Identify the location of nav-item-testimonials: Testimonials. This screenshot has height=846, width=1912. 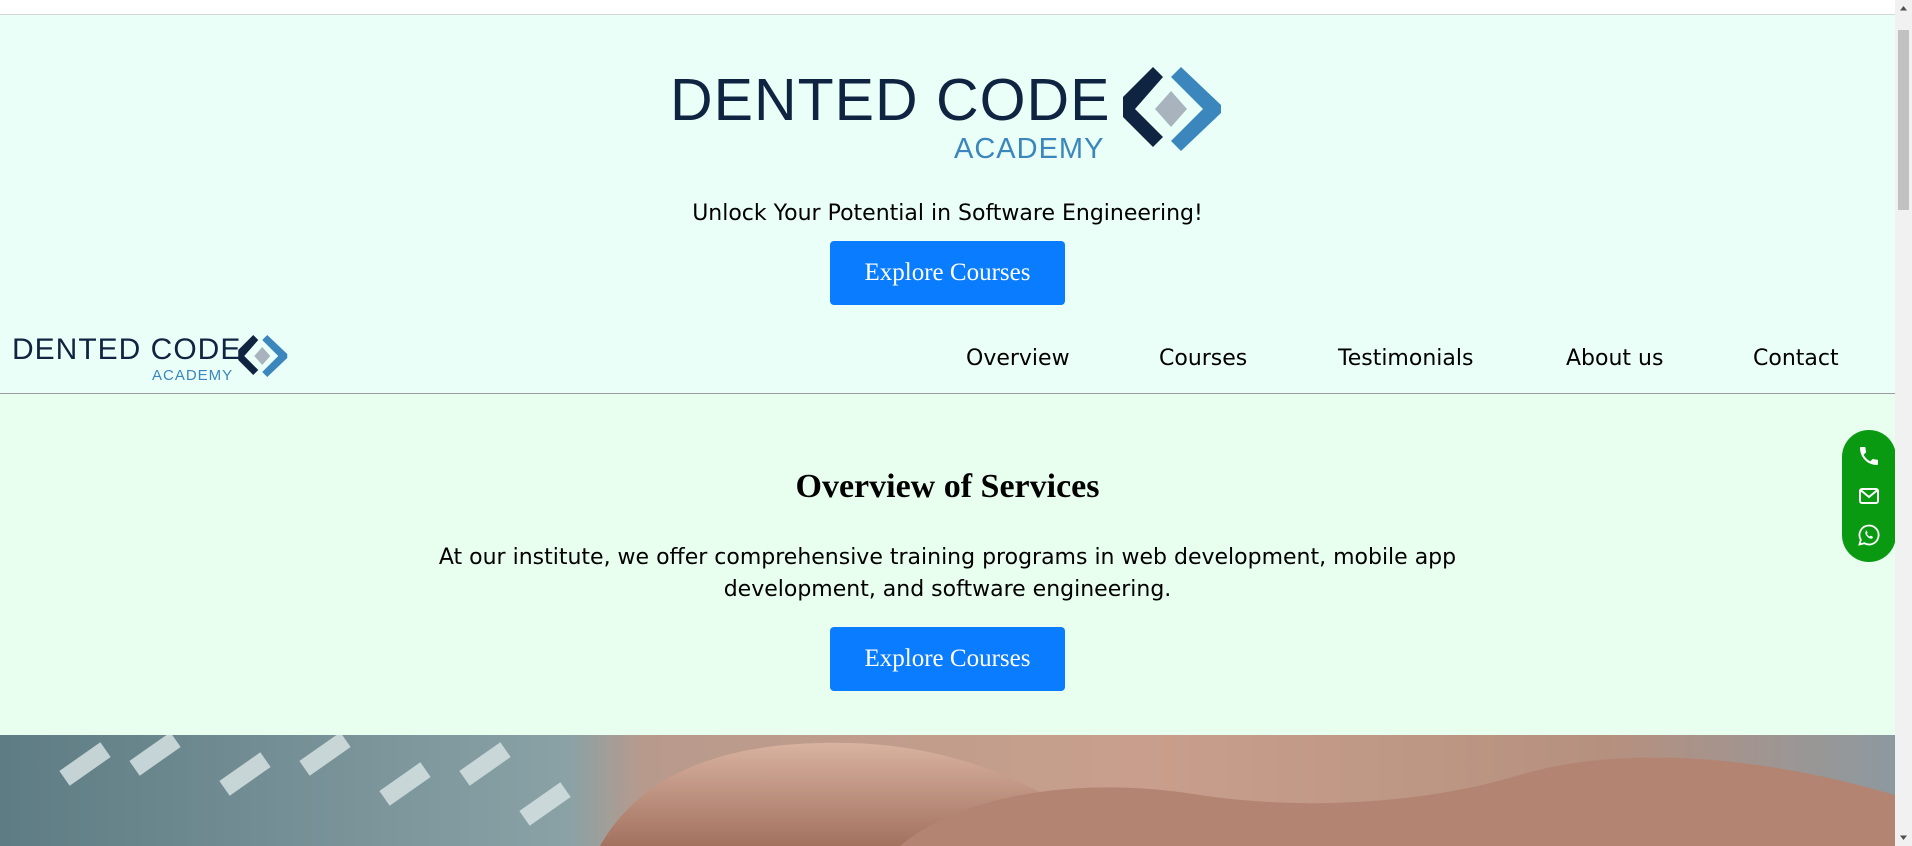
(1405, 358).